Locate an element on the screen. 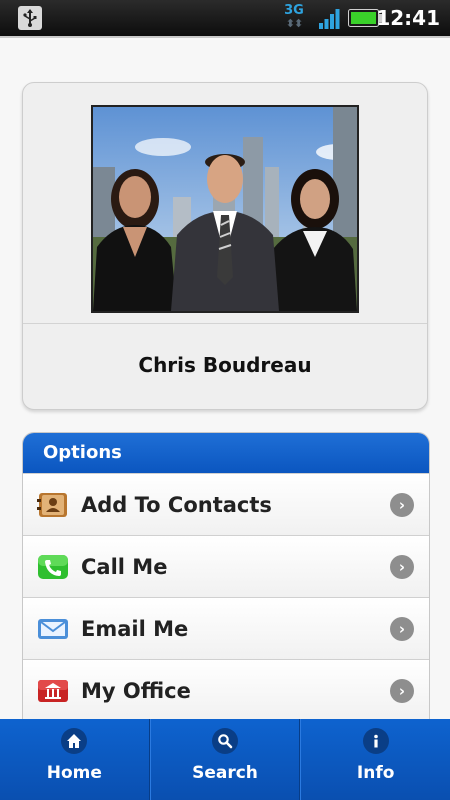 The image size is (450, 800). status-divider is located at coordinates (225, 37).